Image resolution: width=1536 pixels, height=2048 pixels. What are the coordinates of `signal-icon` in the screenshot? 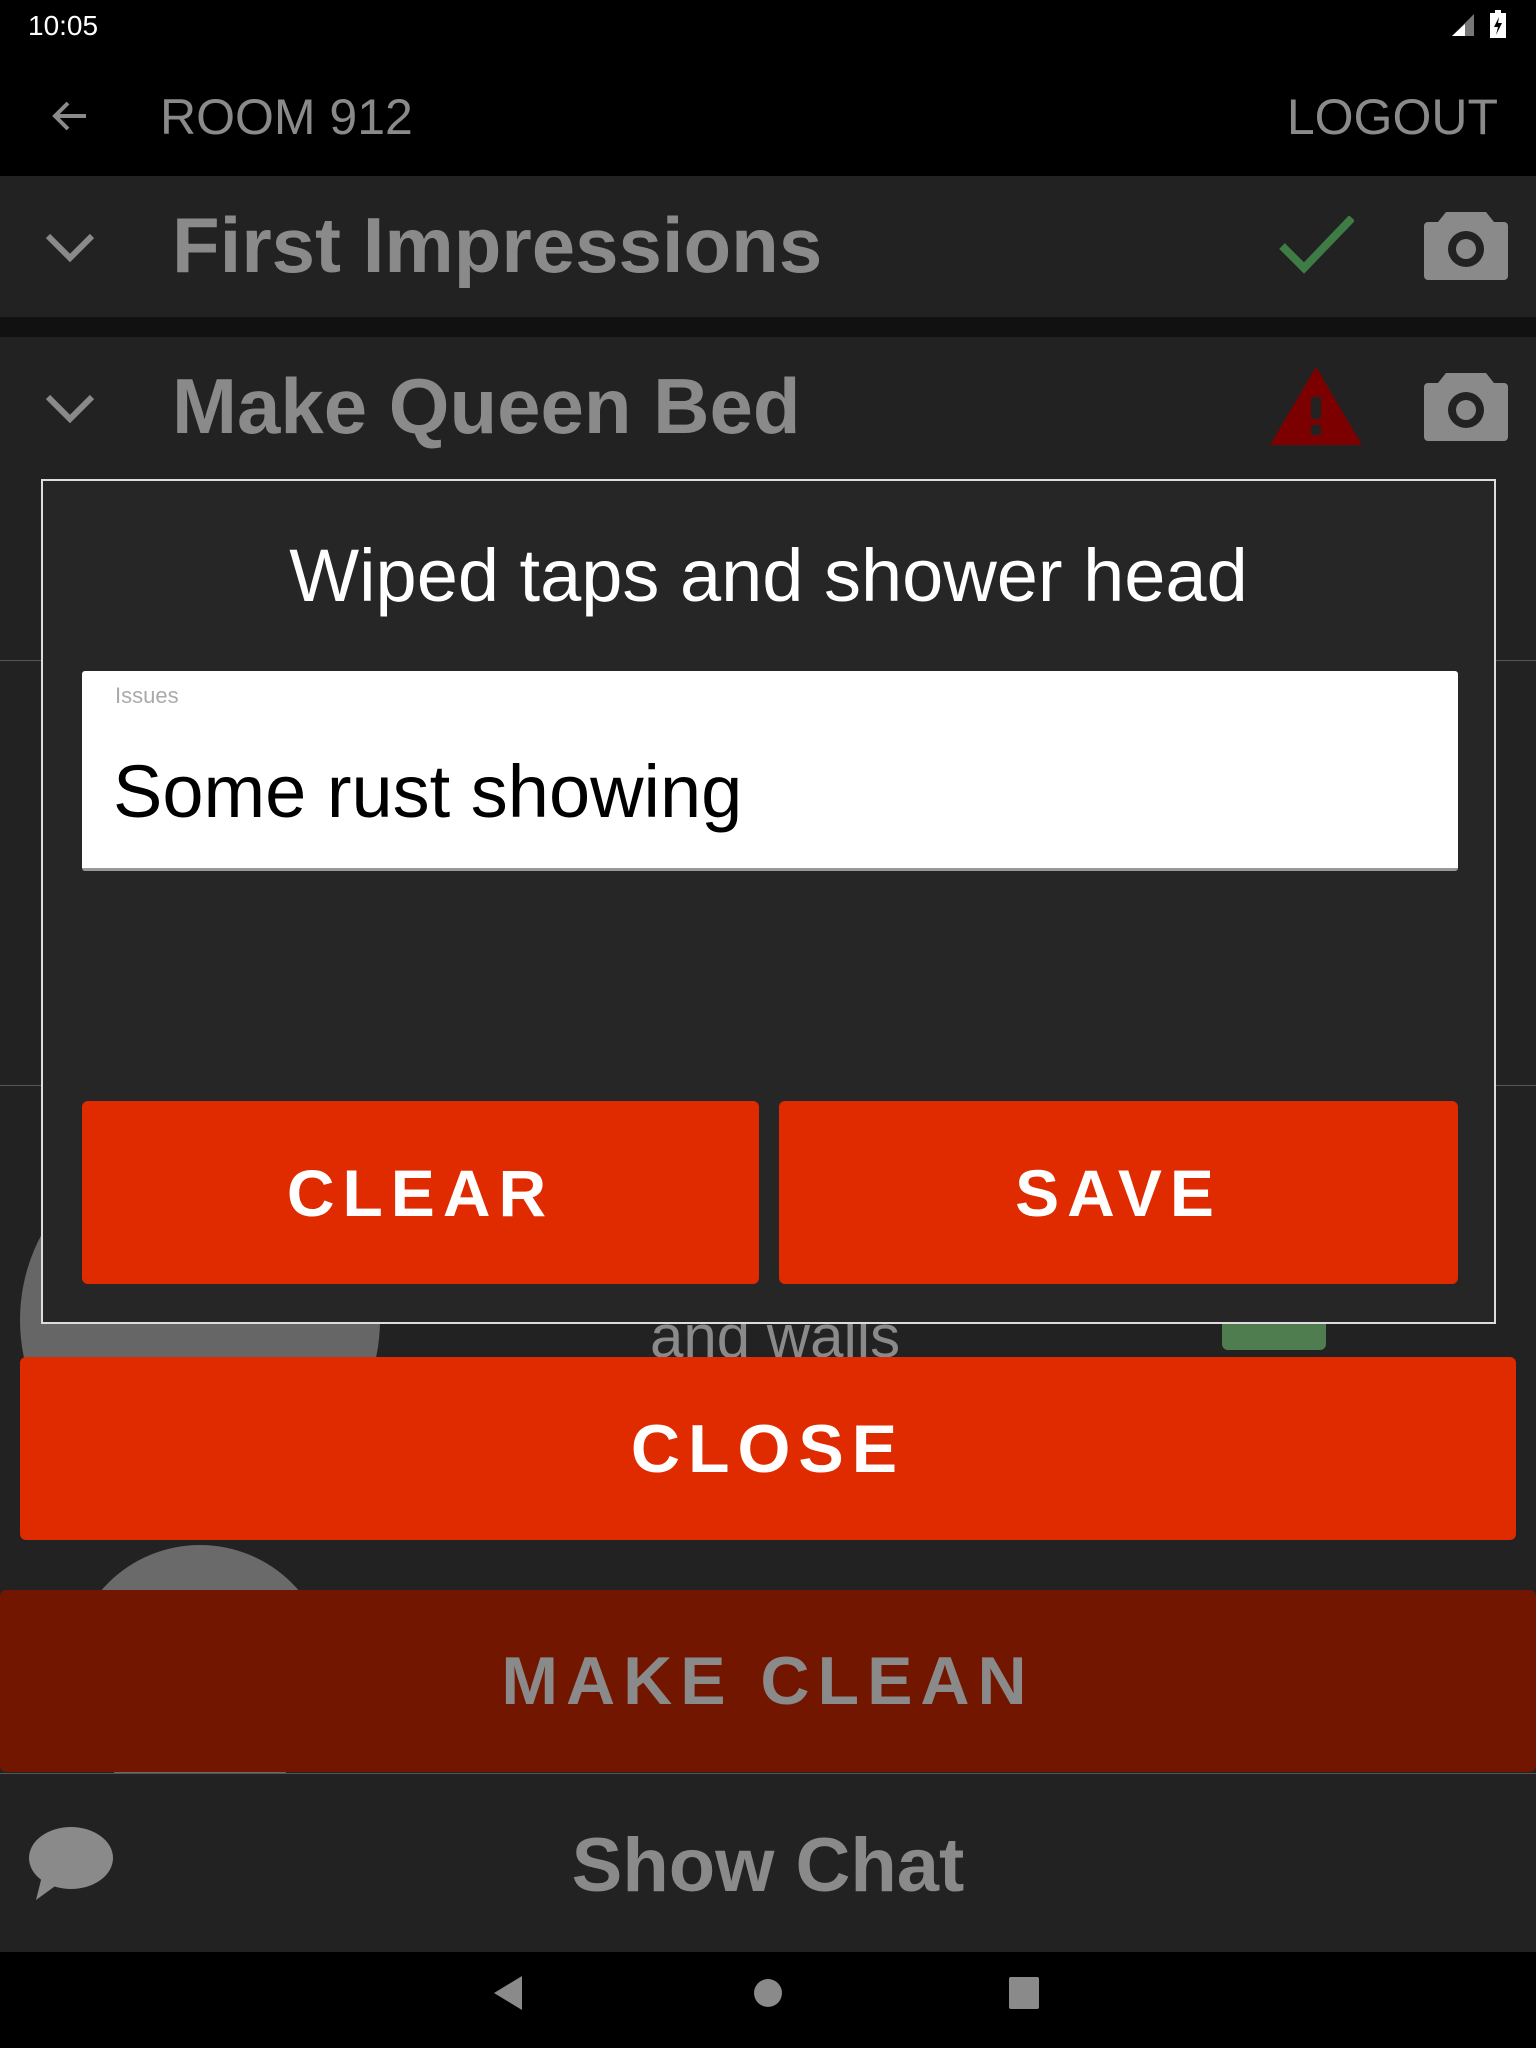 It's located at (1463, 25).